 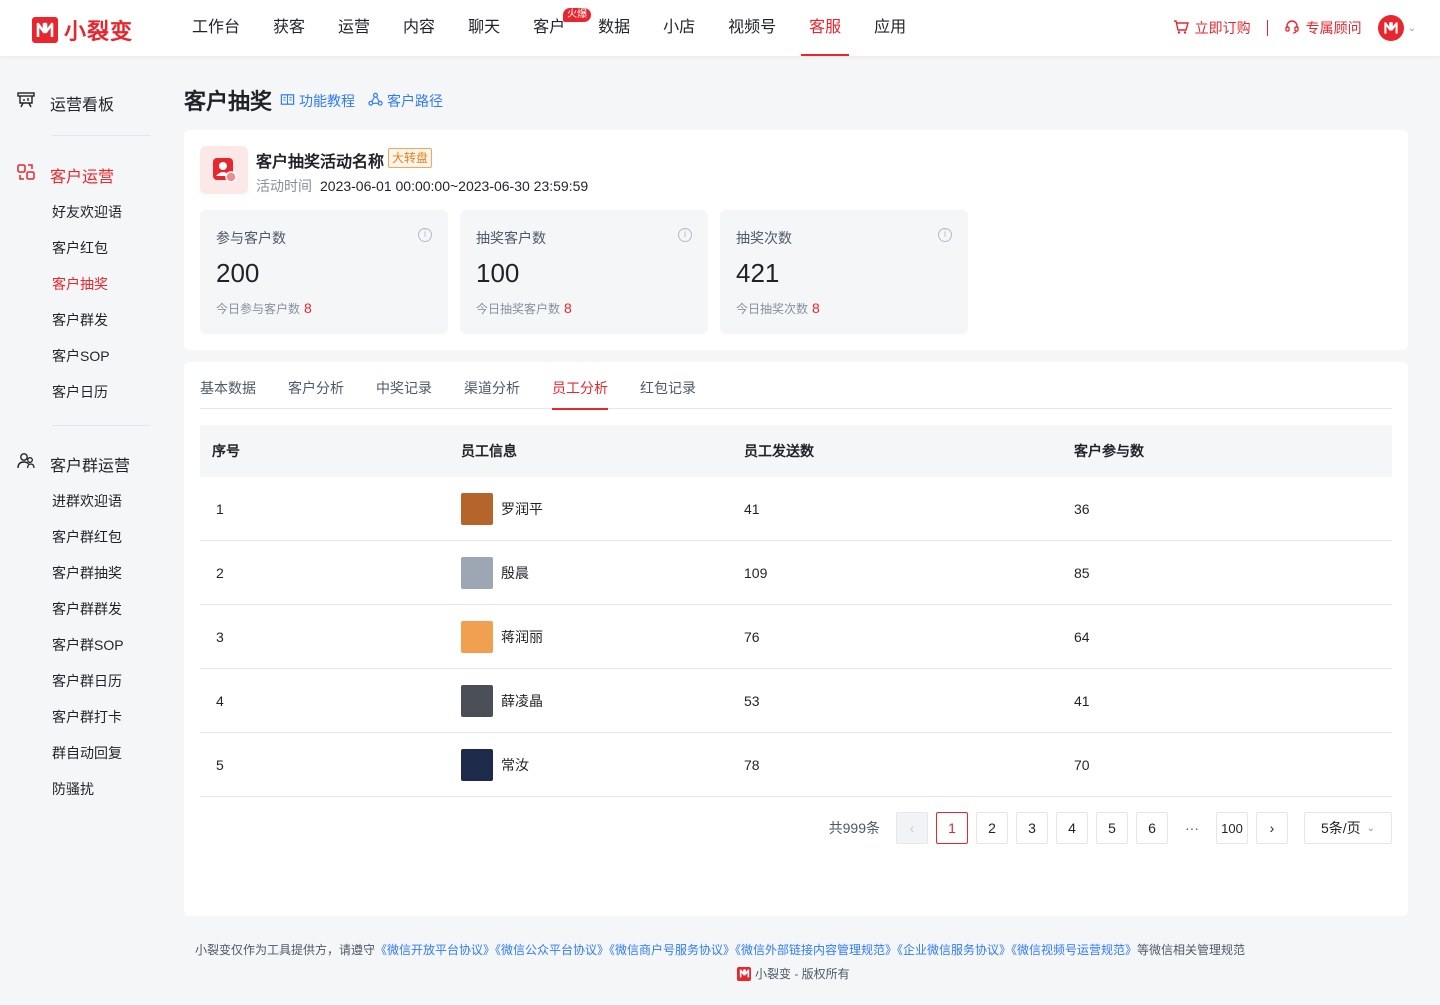 What do you see at coordinates (764, 238) in the screenshot?
I see `stat-label: 抽奖次数` at bounding box center [764, 238].